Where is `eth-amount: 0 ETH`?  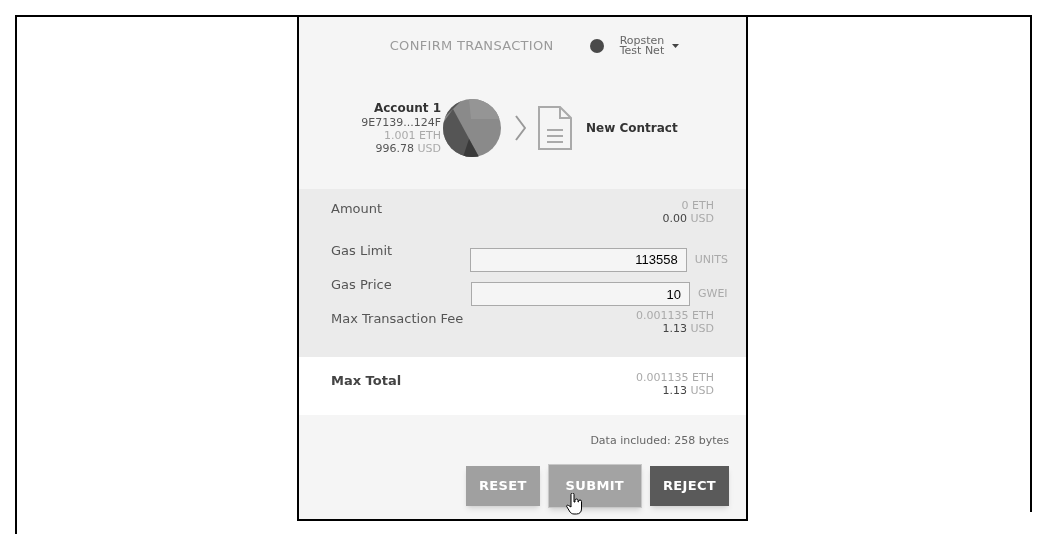 eth-amount: 0 ETH is located at coordinates (697, 205).